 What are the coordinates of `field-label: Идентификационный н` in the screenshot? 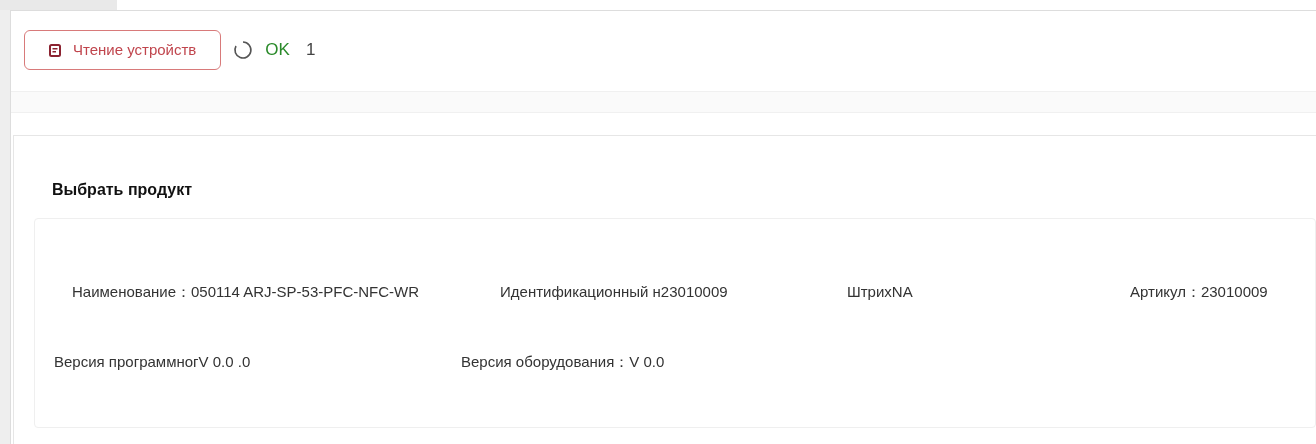 It's located at (580, 291).